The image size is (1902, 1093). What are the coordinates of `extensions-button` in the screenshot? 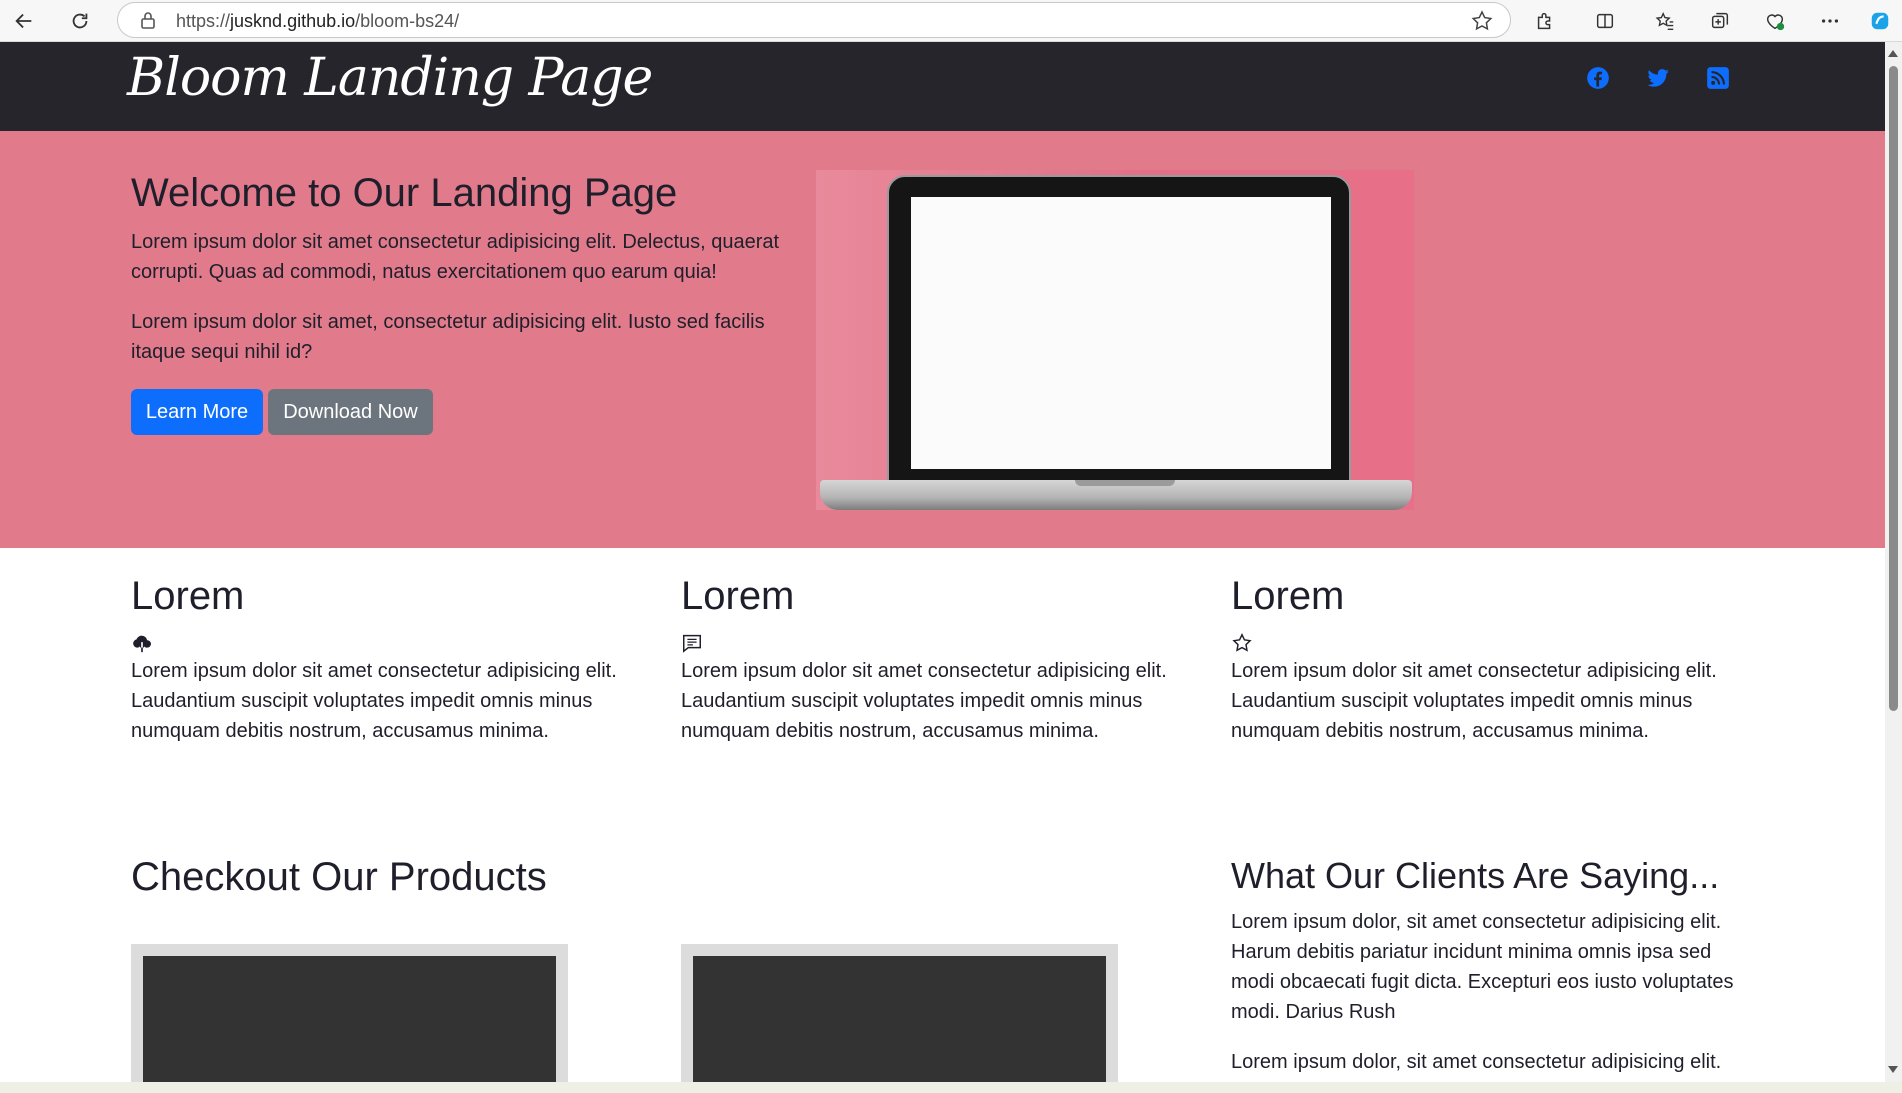 It's located at (1545, 21).